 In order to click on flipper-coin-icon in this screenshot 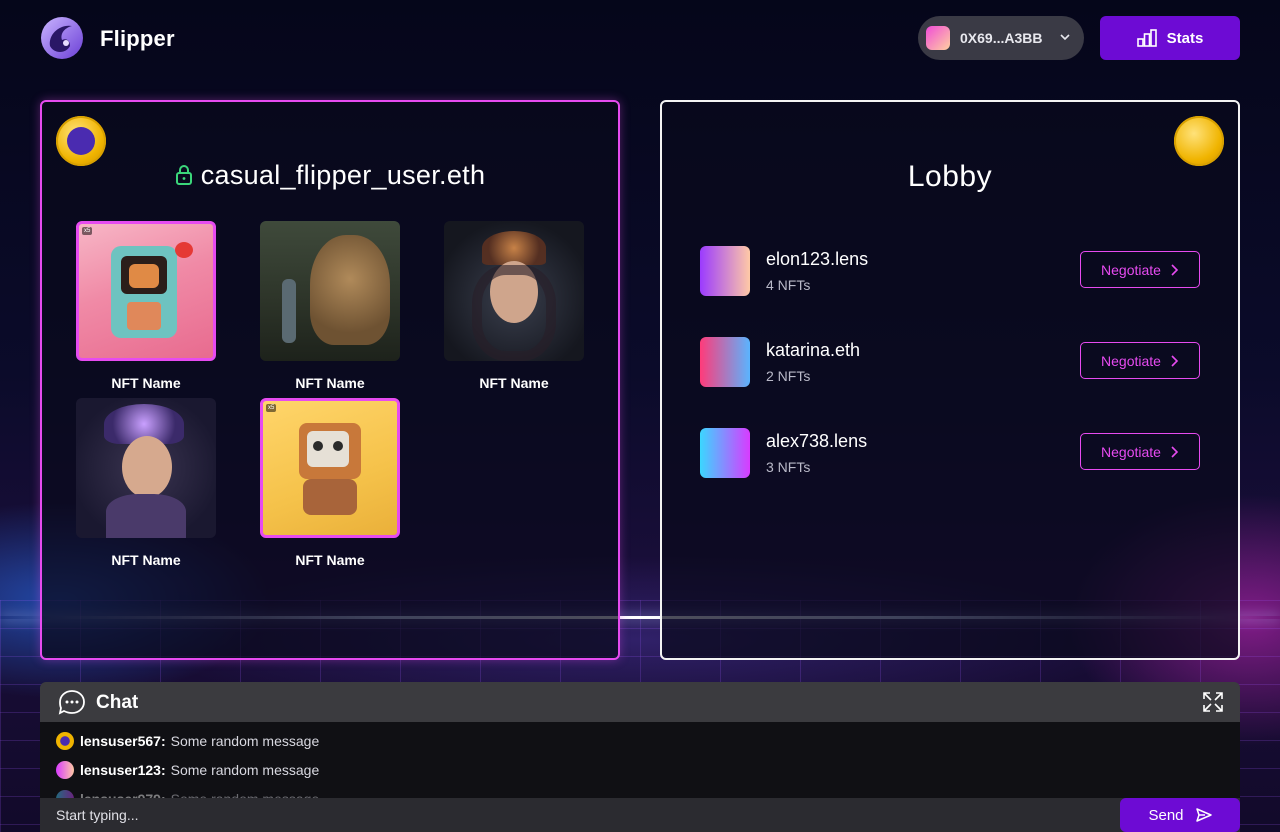, I will do `click(81, 141)`.